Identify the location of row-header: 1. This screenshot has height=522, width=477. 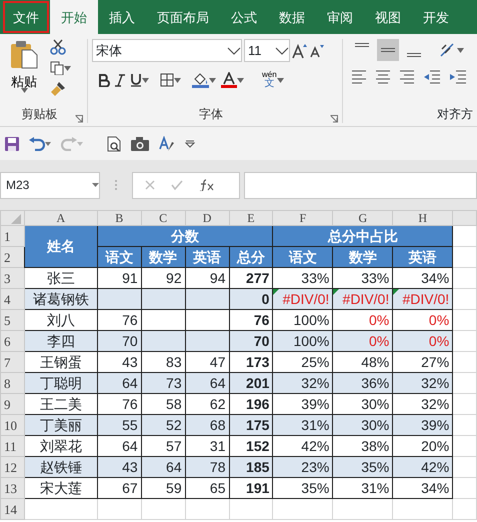
(12, 236).